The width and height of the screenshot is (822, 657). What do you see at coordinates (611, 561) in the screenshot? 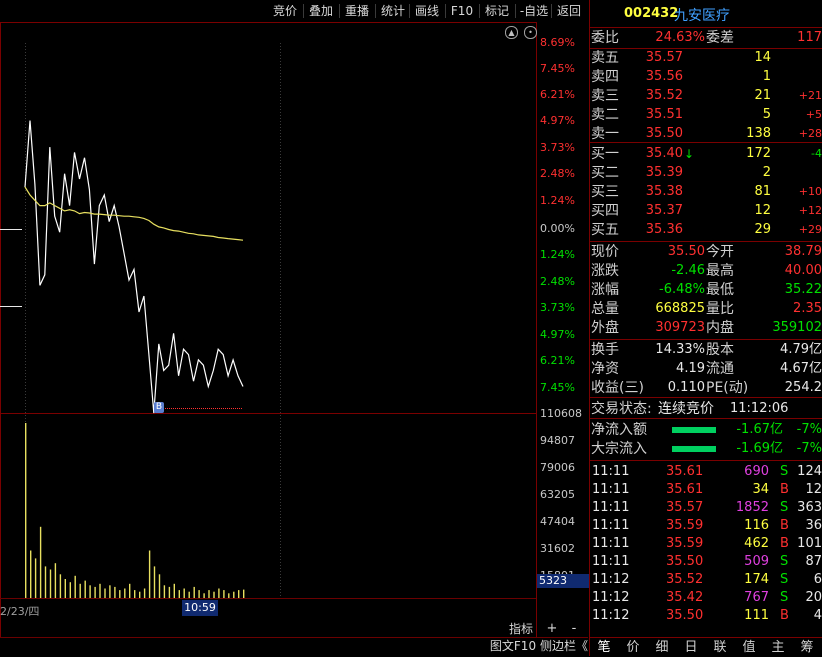
I see `tick-time: 11:11` at bounding box center [611, 561].